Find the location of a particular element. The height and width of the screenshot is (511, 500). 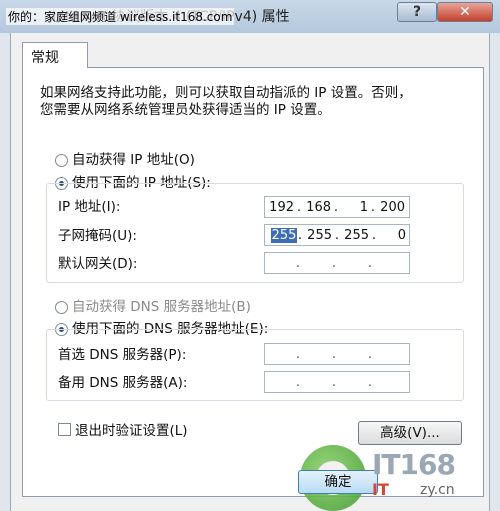

validate-settings-checkbox: 退出时验证设置(L) is located at coordinates (123, 429).